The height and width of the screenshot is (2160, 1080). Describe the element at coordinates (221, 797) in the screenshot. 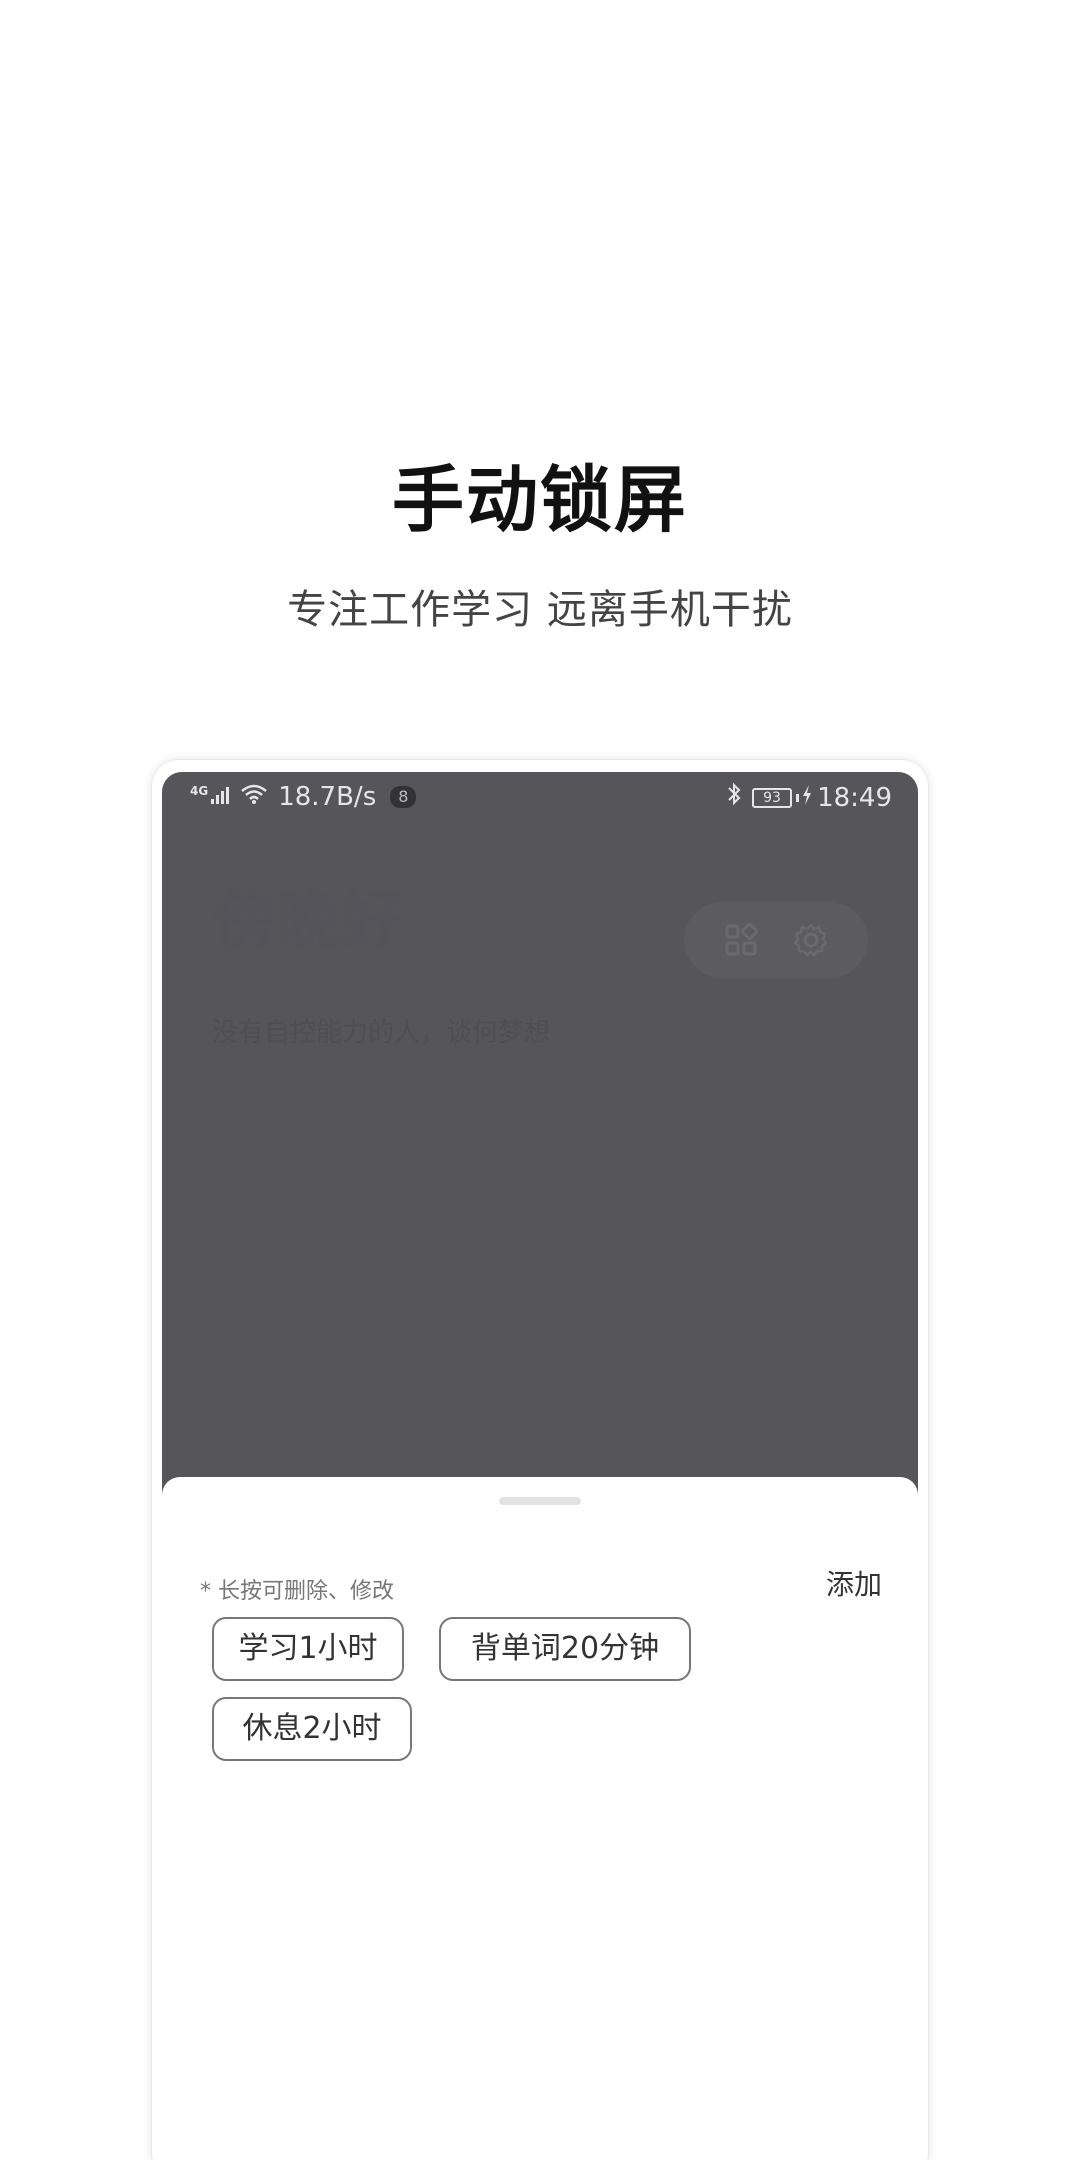

I see `signal-icon` at that location.